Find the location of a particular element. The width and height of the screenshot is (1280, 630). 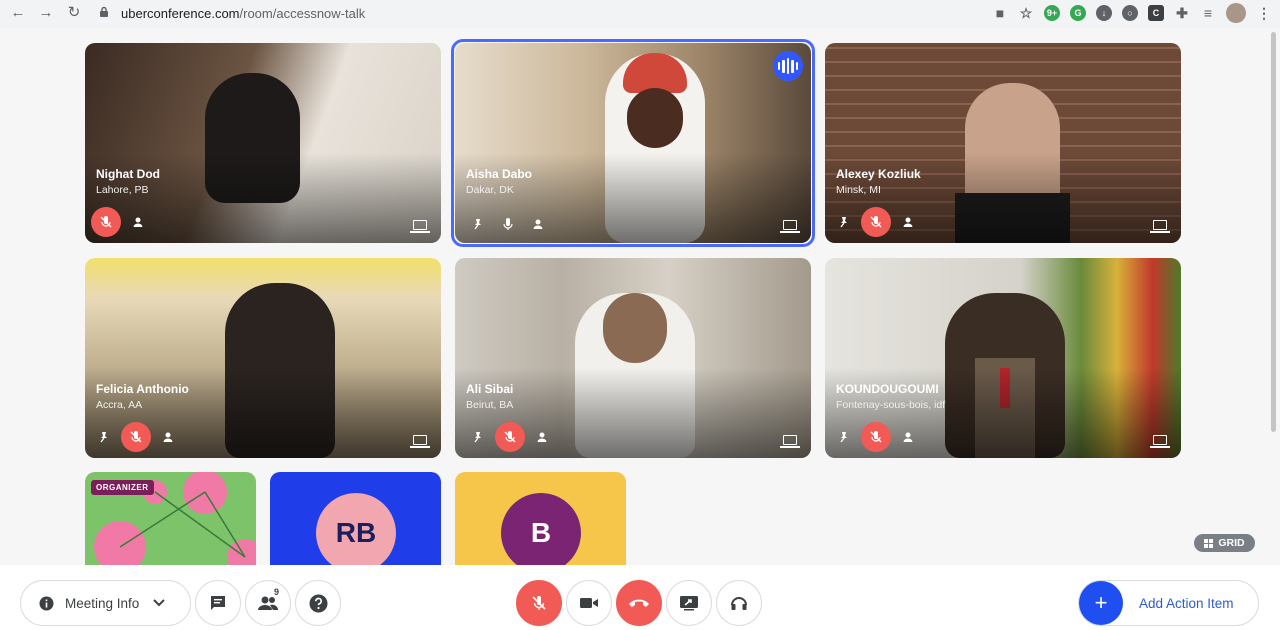

meeting-info-label: Meeting Info is located at coordinates (102, 603).